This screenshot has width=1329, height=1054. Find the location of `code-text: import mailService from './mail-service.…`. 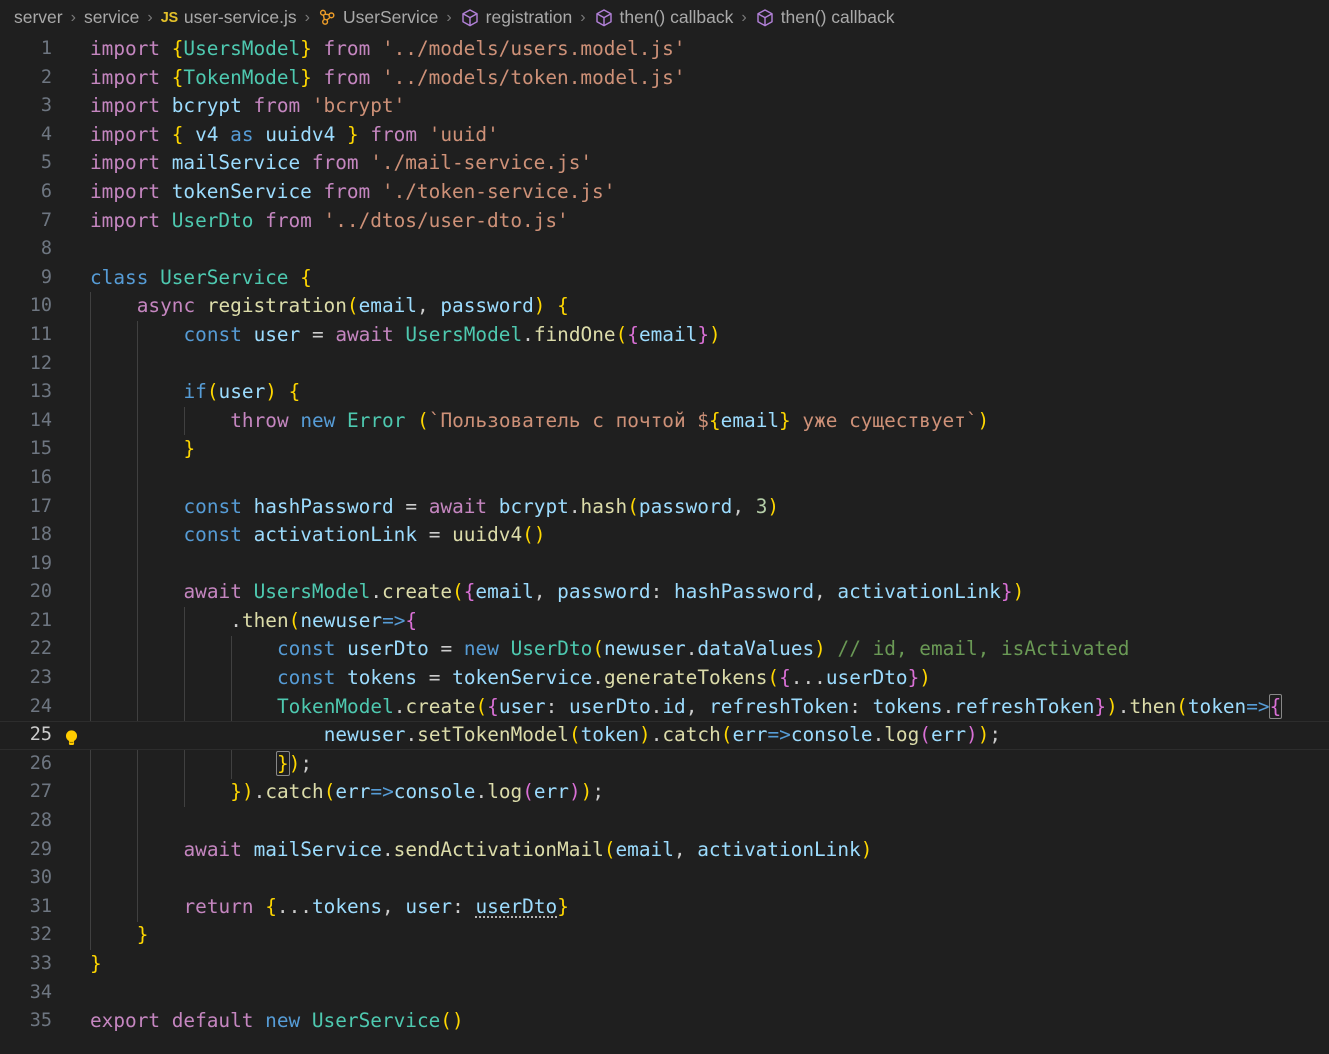

code-text: import mailService from './mail-service.… is located at coordinates (709, 163).